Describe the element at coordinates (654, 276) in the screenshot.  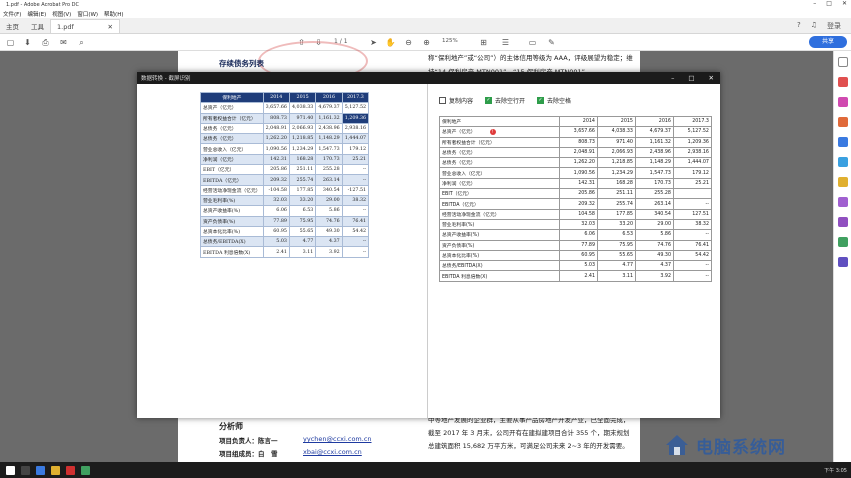
I see `ocr-cell: 3.92` at that location.